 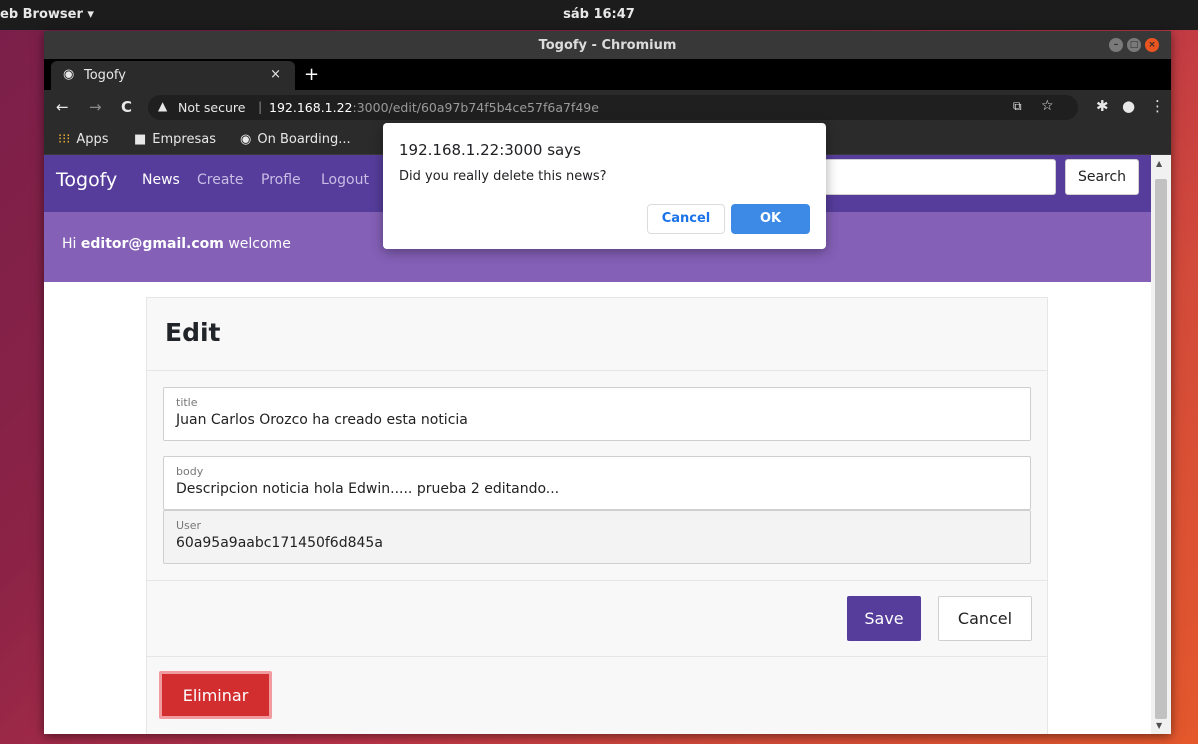 I want to click on maximize-button: □, so click(x=1134, y=45).